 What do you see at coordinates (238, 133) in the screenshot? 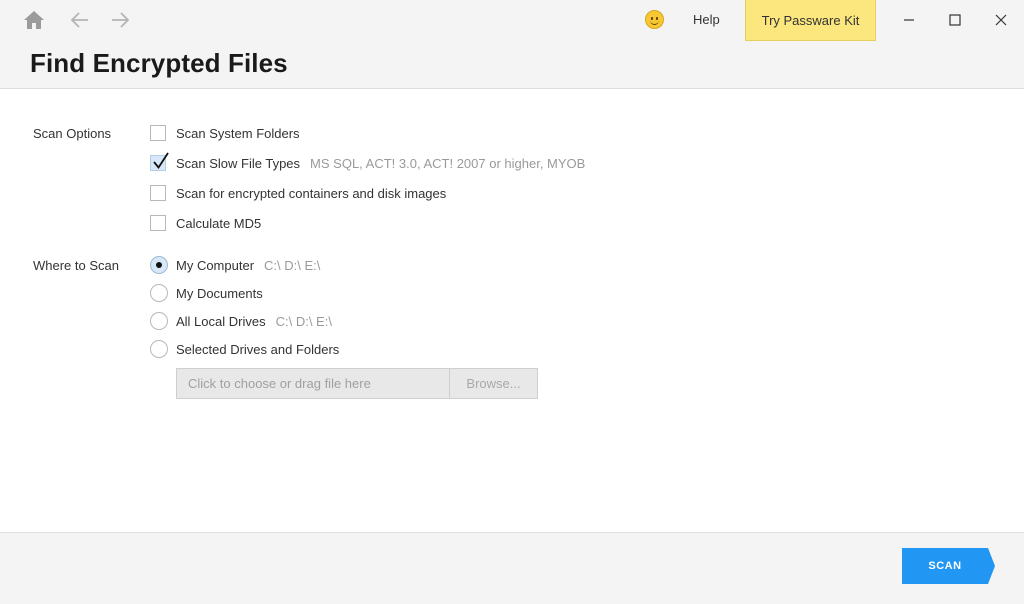
I see `option-label: Scan System Folders` at bounding box center [238, 133].